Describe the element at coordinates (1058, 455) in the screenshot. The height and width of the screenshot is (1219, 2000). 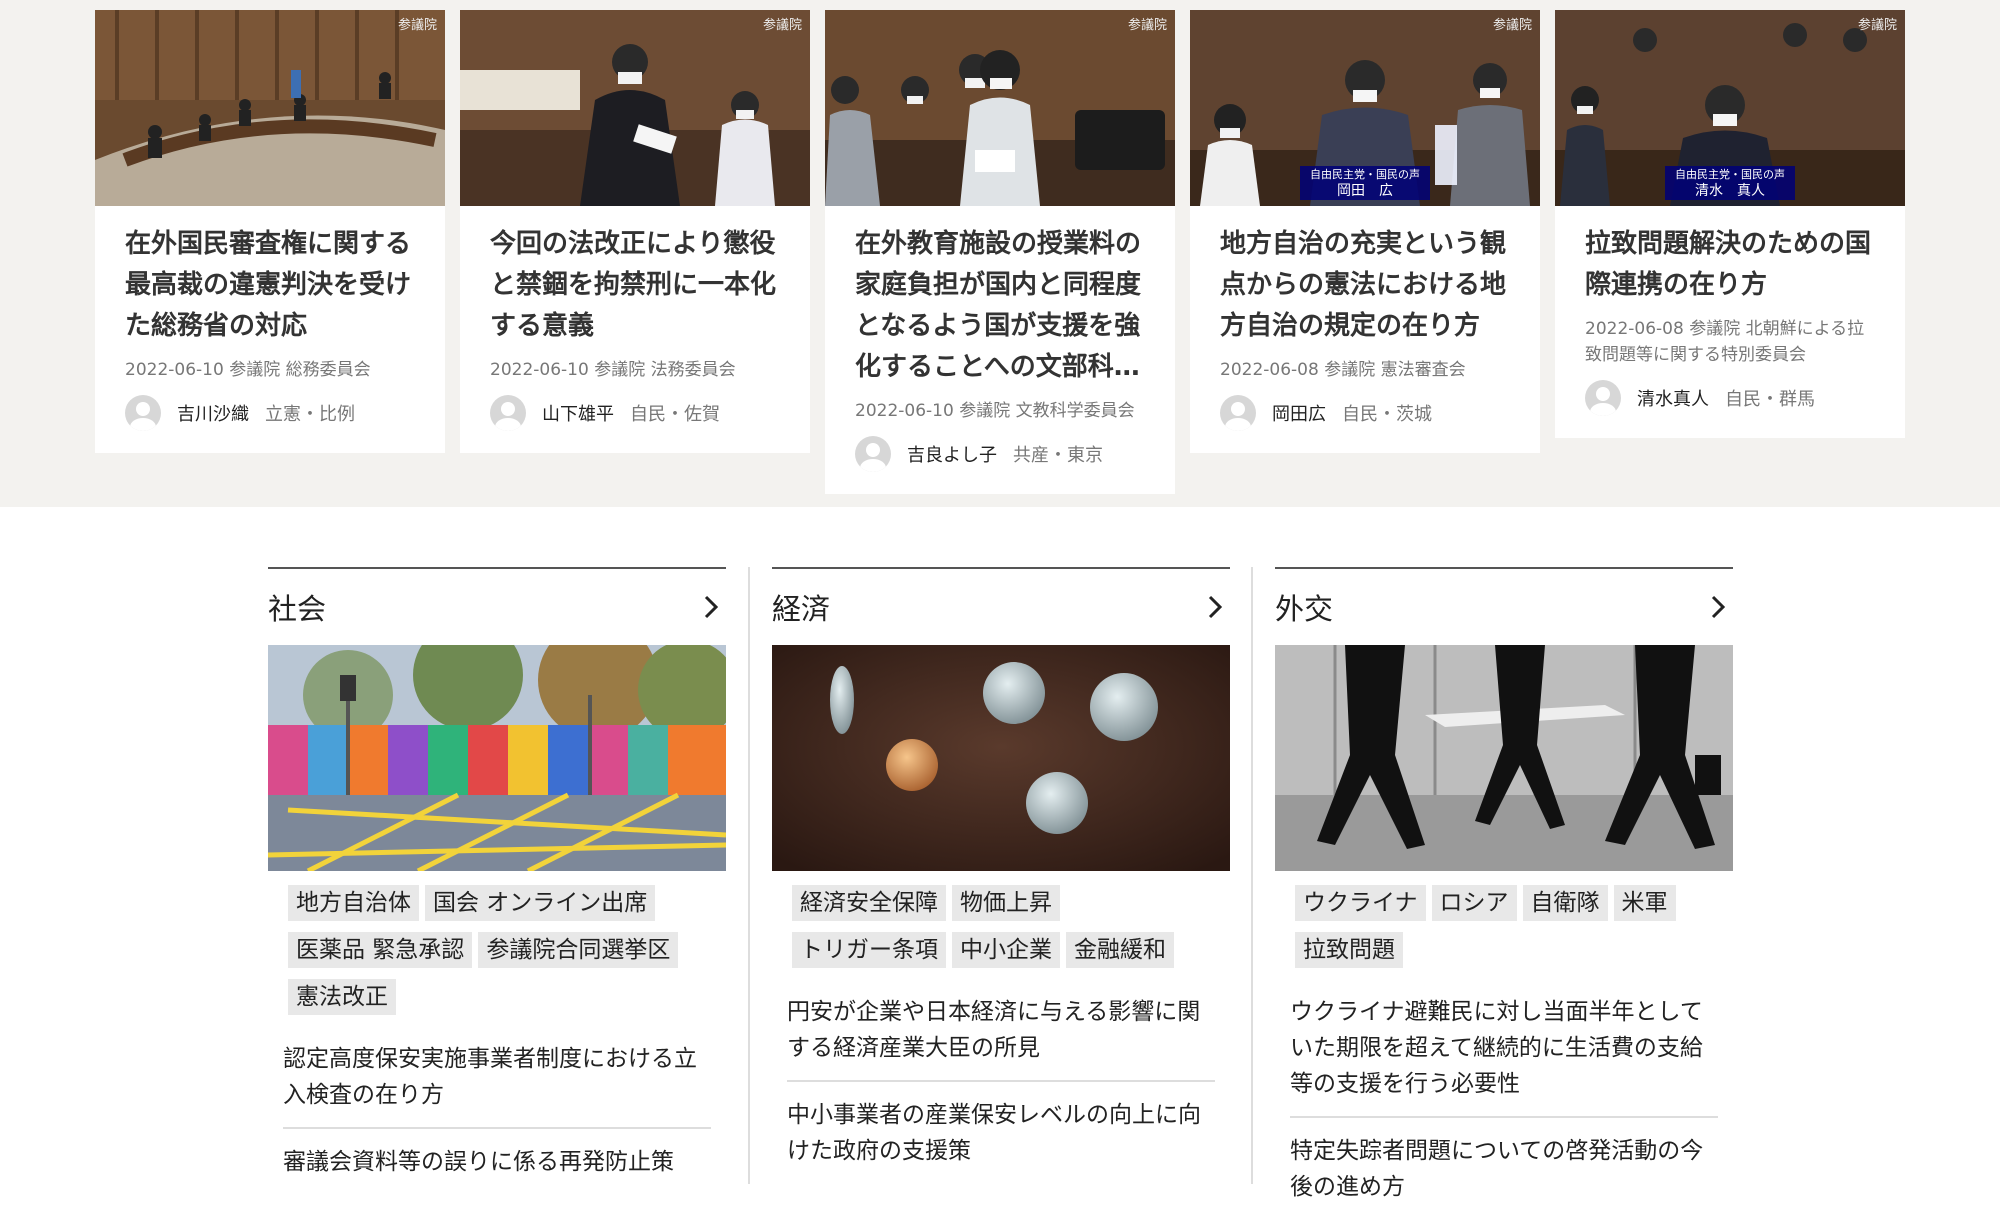
I see `speaker-party: 共産・東京` at that location.